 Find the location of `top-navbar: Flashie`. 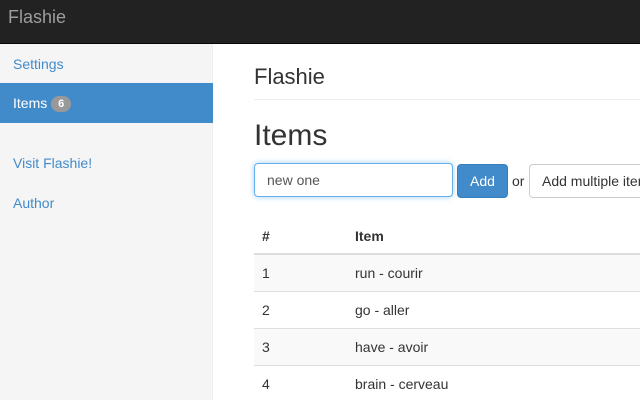

top-navbar: Flashie is located at coordinates (320, 22).